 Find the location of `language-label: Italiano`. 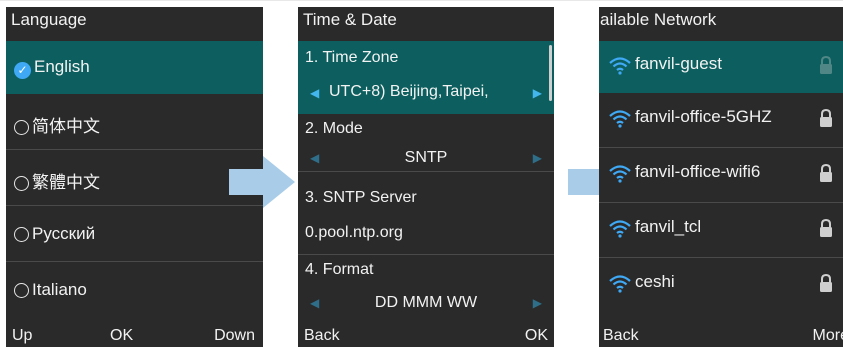

language-label: Italiano is located at coordinates (59, 289).